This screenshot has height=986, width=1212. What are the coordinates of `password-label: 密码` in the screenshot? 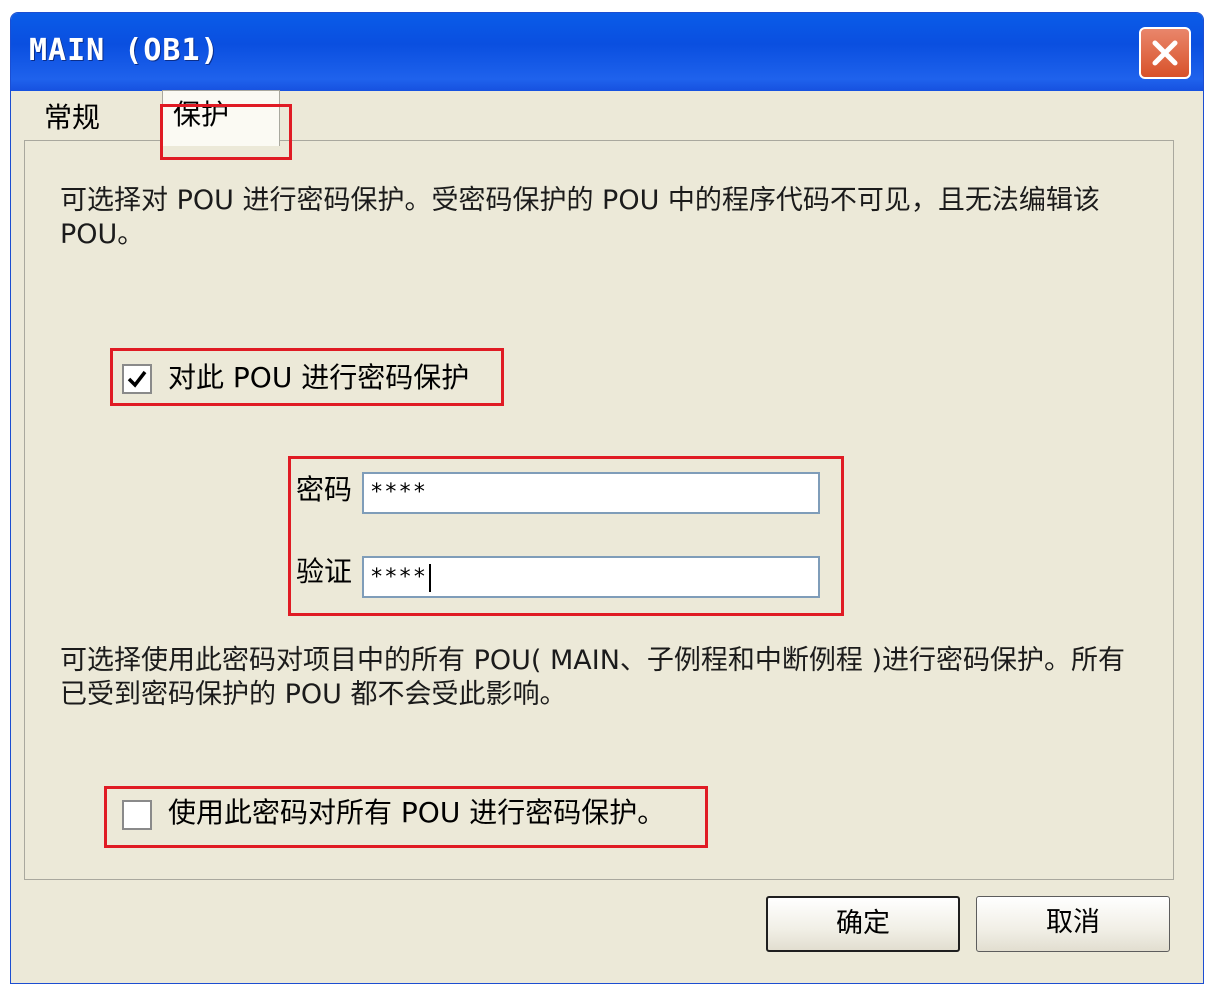 It's located at (324, 489).